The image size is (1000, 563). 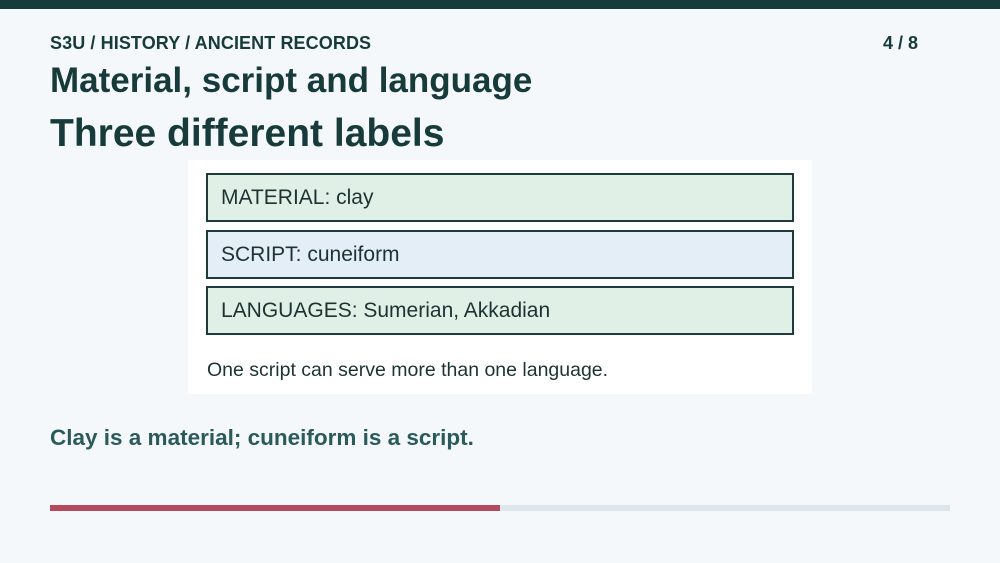 What do you see at coordinates (900, 43) in the screenshot?
I see `page-counter: 4 / 8` at bounding box center [900, 43].